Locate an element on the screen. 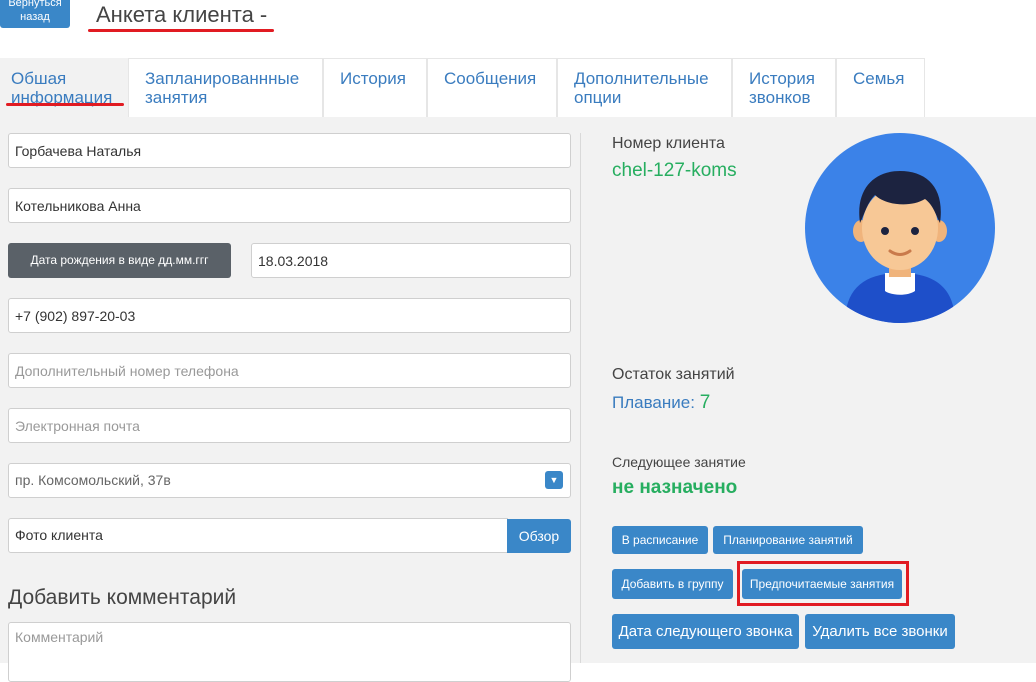 The width and height of the screenshot is (1036, 682). avatar is located at coordinates (900, 228).